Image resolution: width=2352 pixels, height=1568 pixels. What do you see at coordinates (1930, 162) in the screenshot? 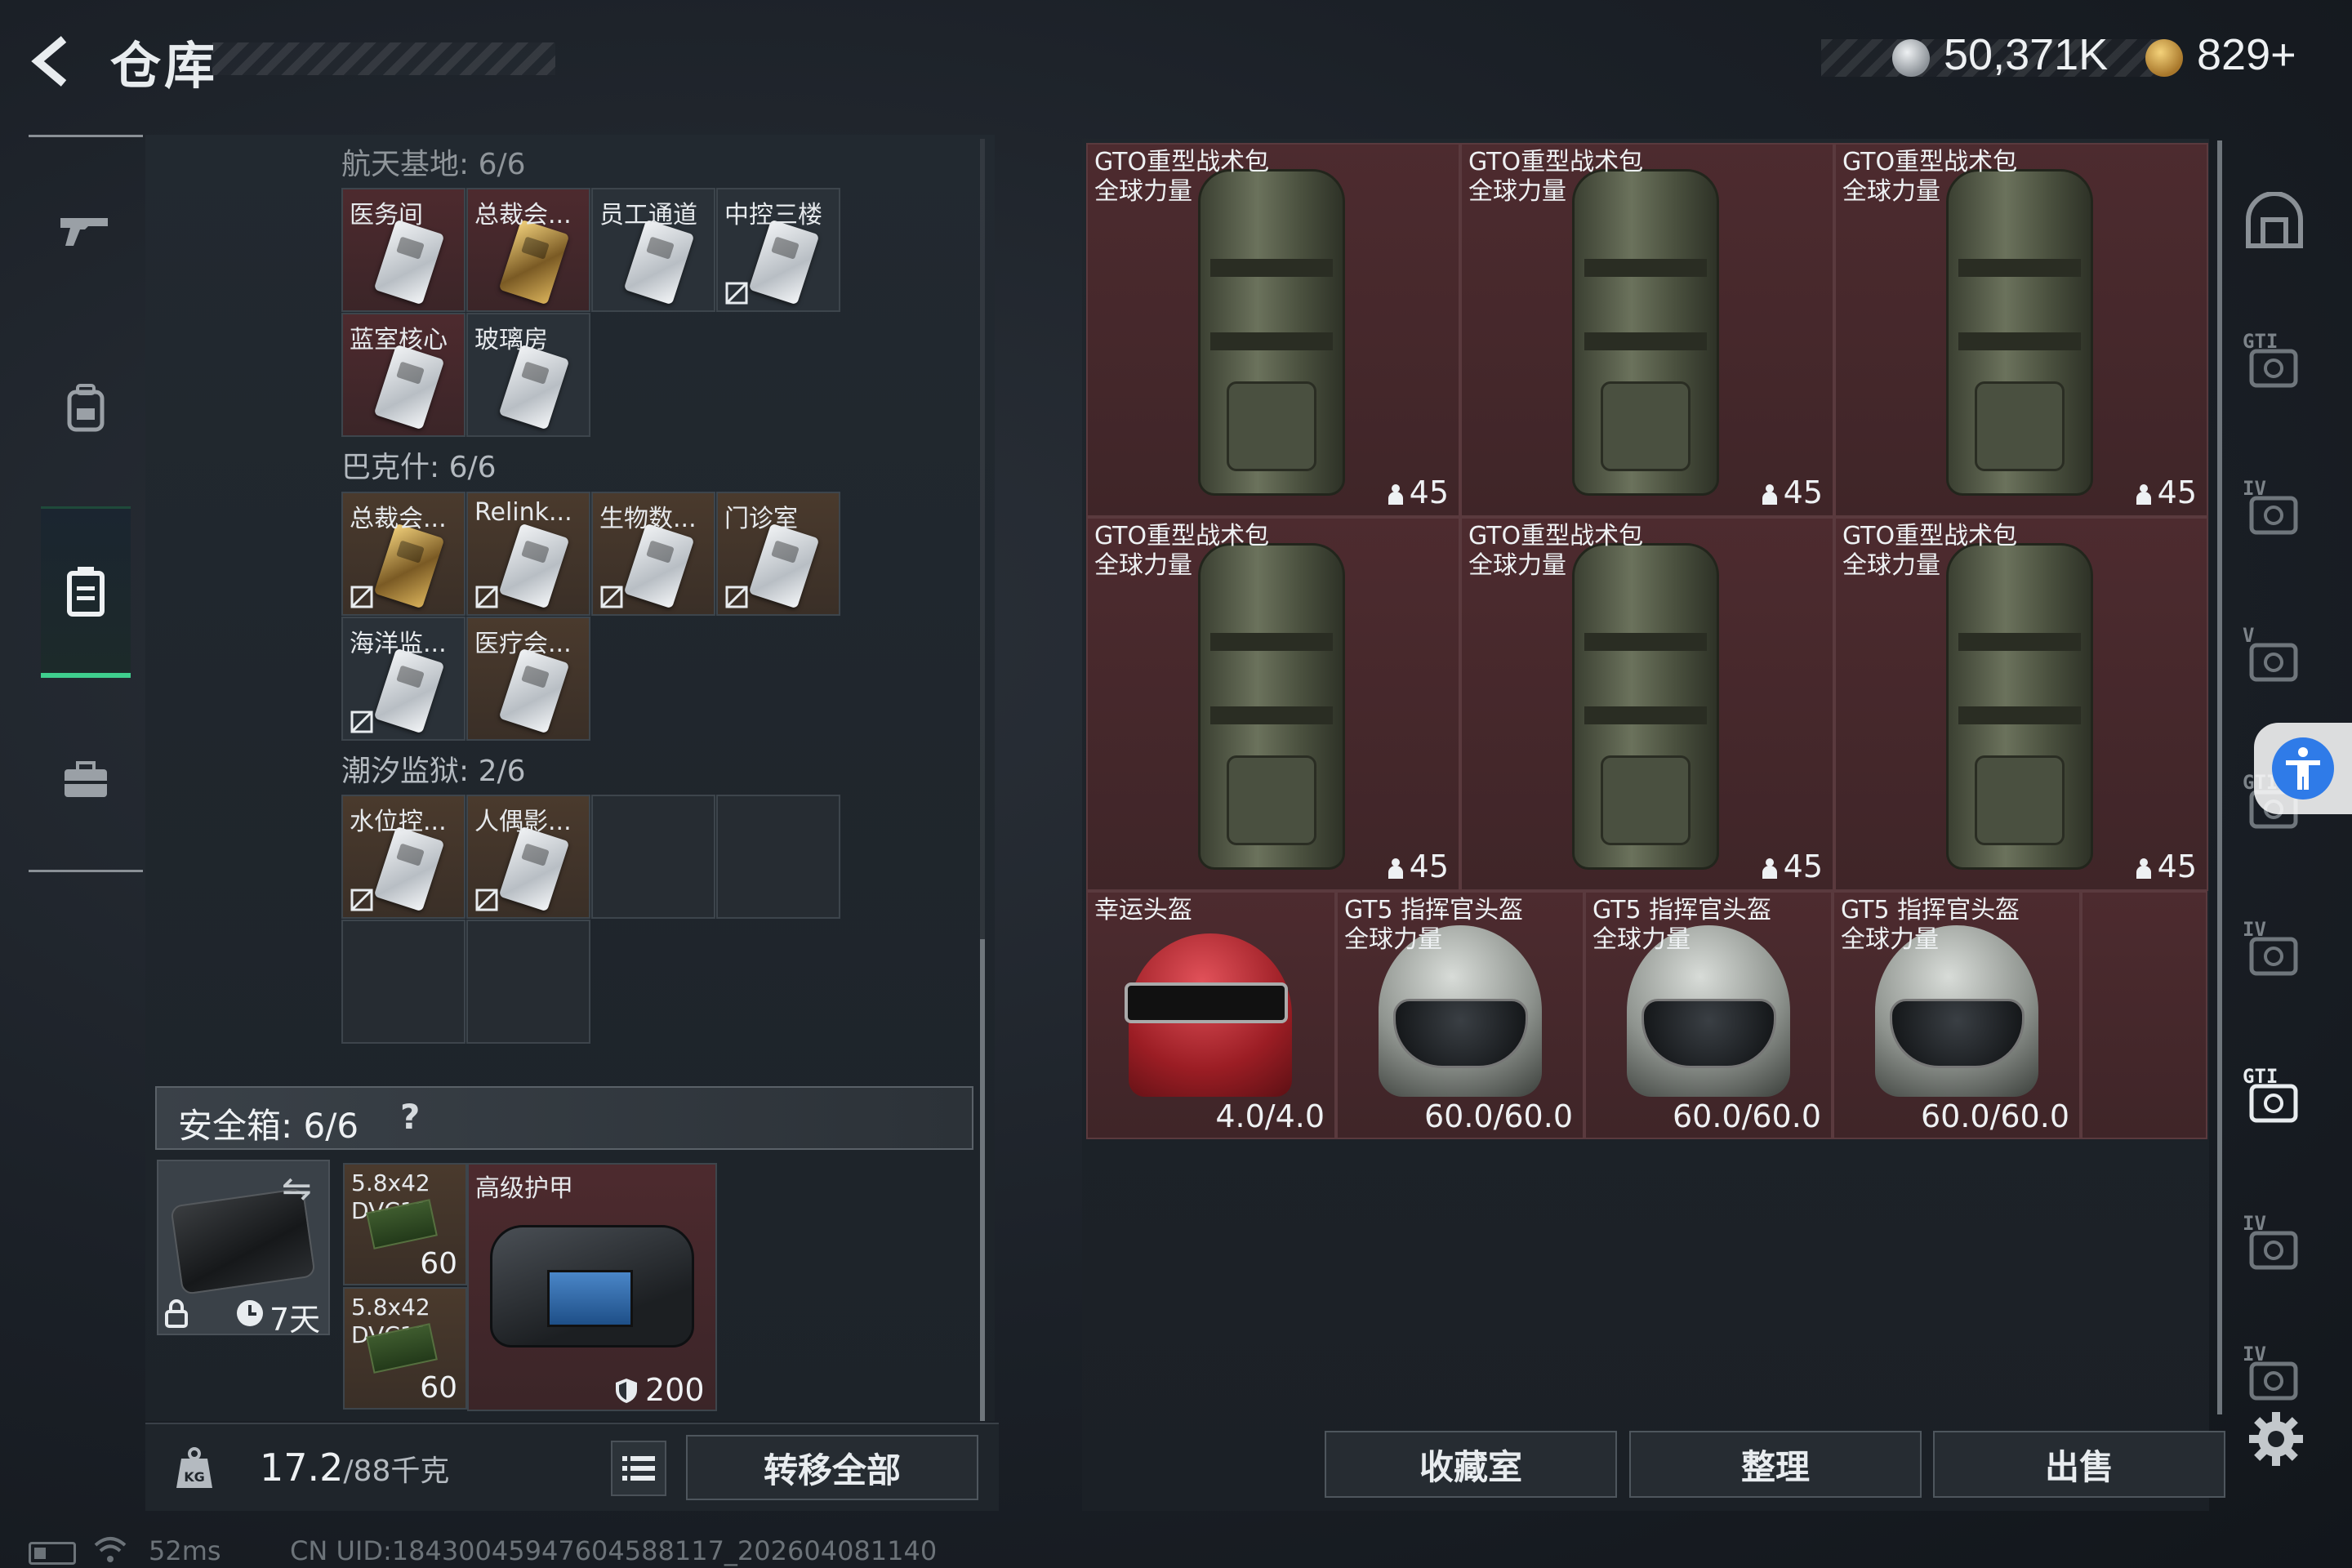
I see `backpack-name: GTO重型战术包` at bounding box center [1930, 162].